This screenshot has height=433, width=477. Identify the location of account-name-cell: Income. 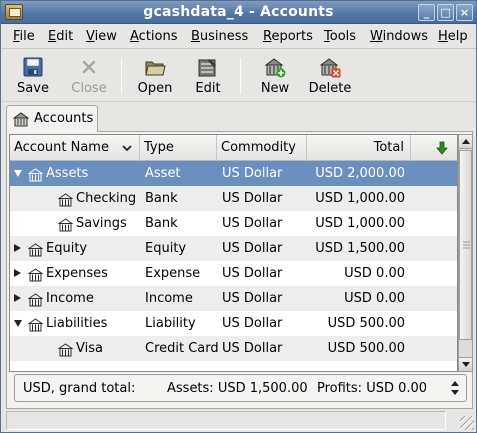
(70, 298).